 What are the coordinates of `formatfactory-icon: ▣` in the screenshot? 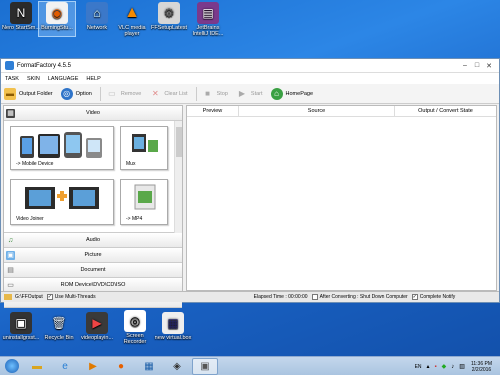 It's located at (205, 366).